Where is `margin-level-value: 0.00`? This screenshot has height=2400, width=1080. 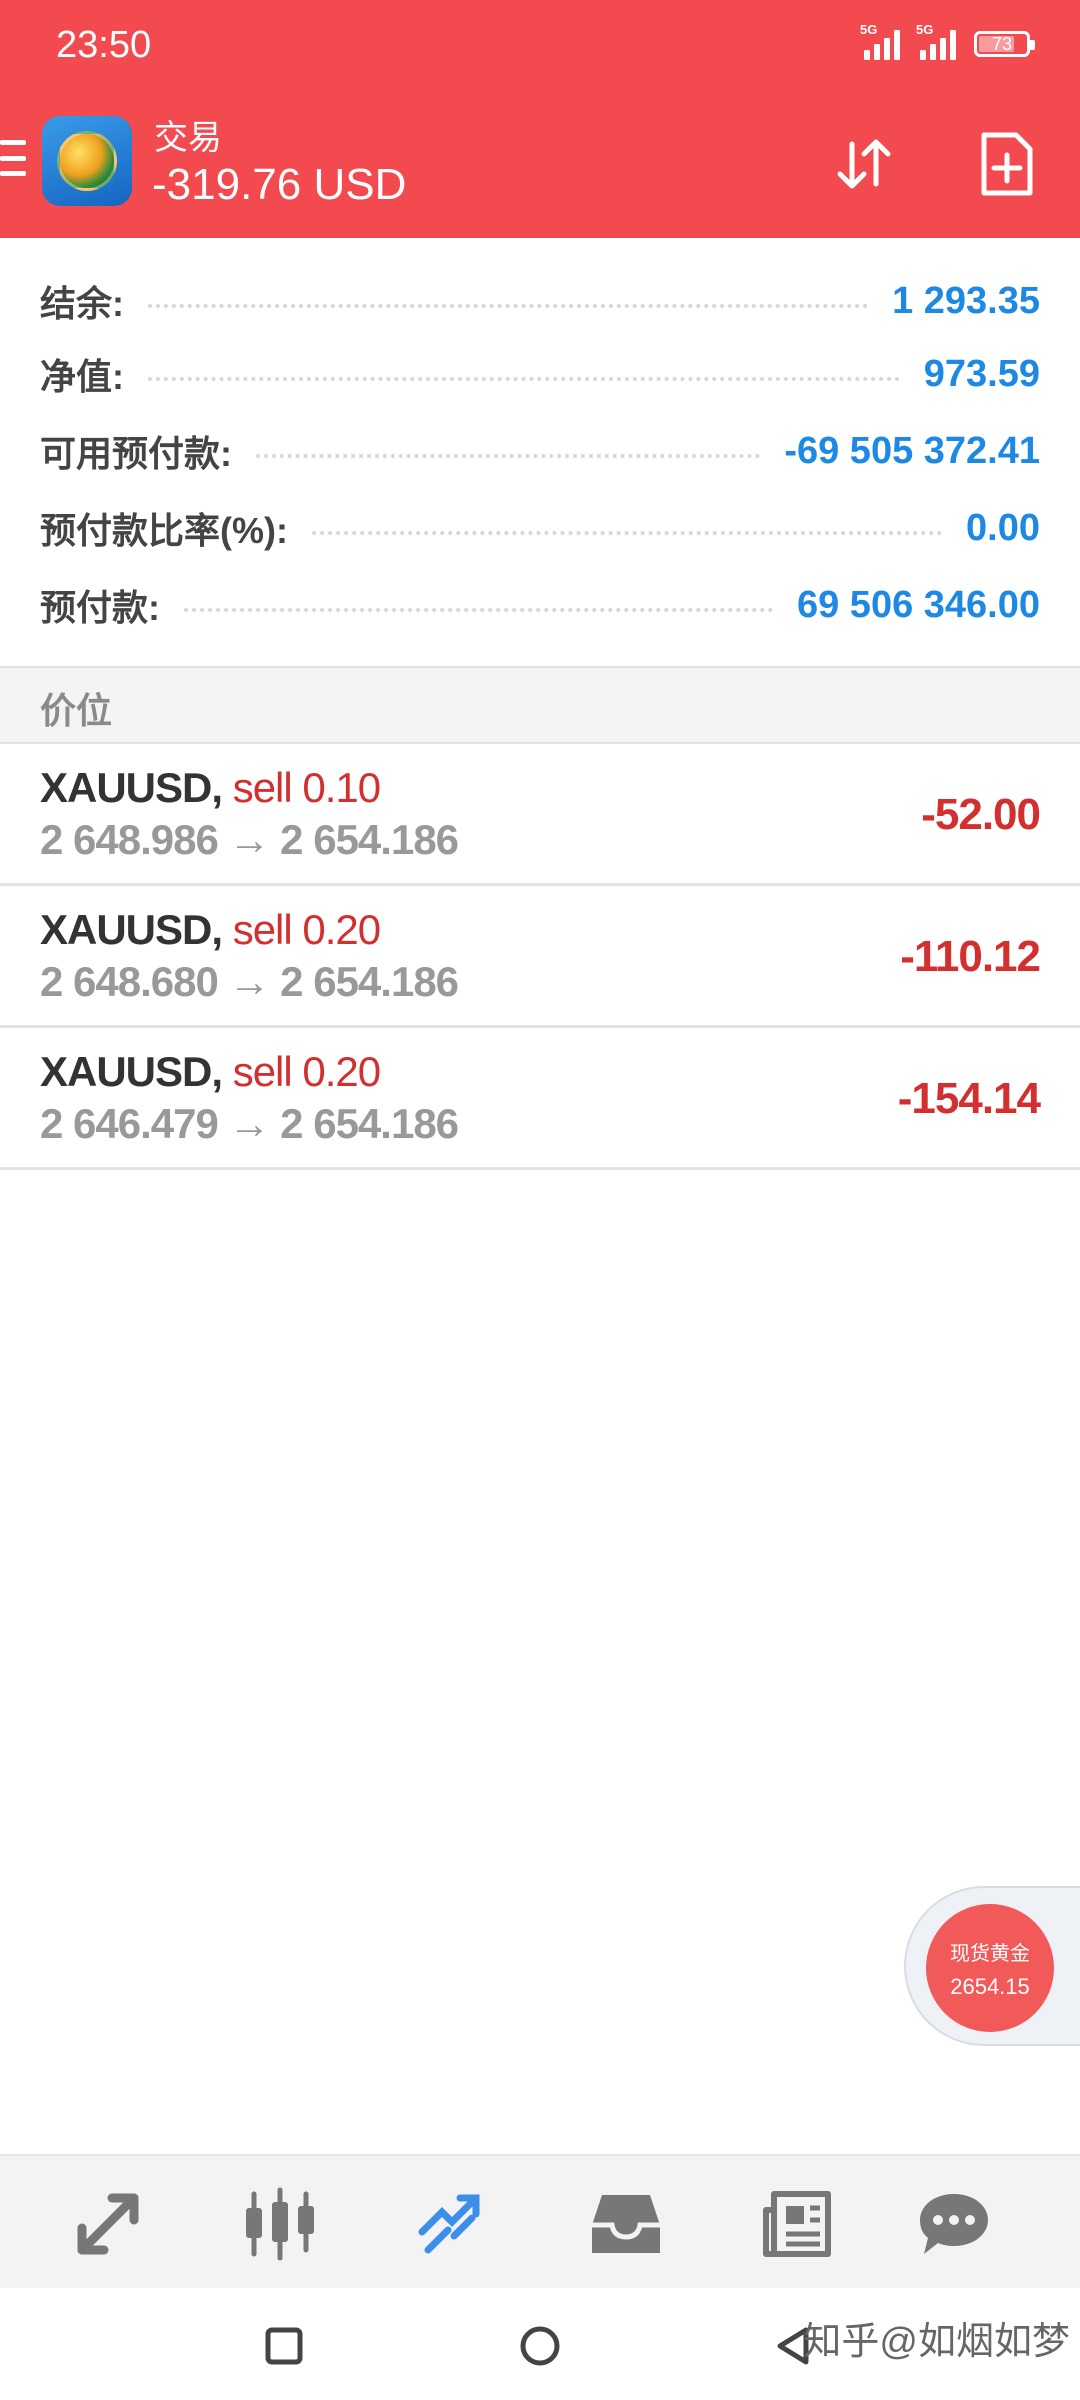
margin-level-value: 0.00 is located at coordinates (1003, 527).